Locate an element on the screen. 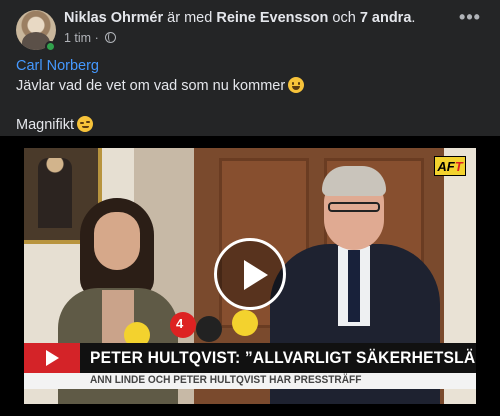  logo-accent: T is located at coordinates (458, 166).